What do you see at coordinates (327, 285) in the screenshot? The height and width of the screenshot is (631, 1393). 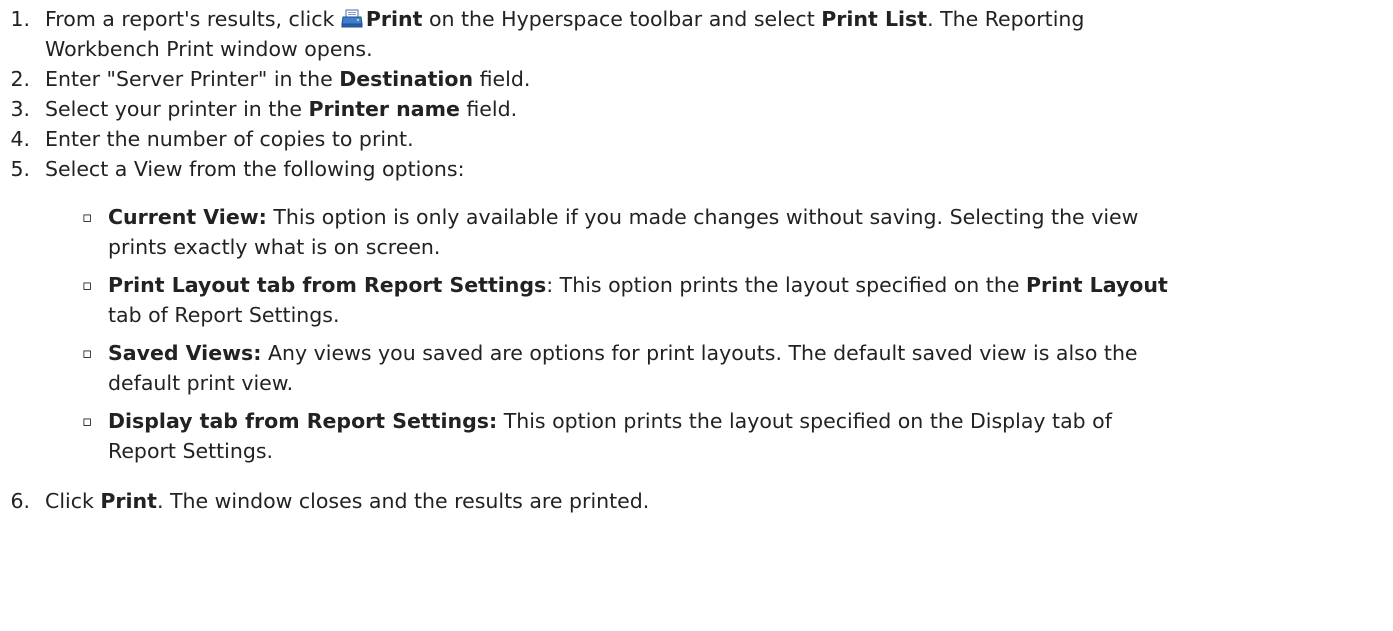 I see `bold-term: Print Layout tab from Report Settings` at bounding box center [327, 285].